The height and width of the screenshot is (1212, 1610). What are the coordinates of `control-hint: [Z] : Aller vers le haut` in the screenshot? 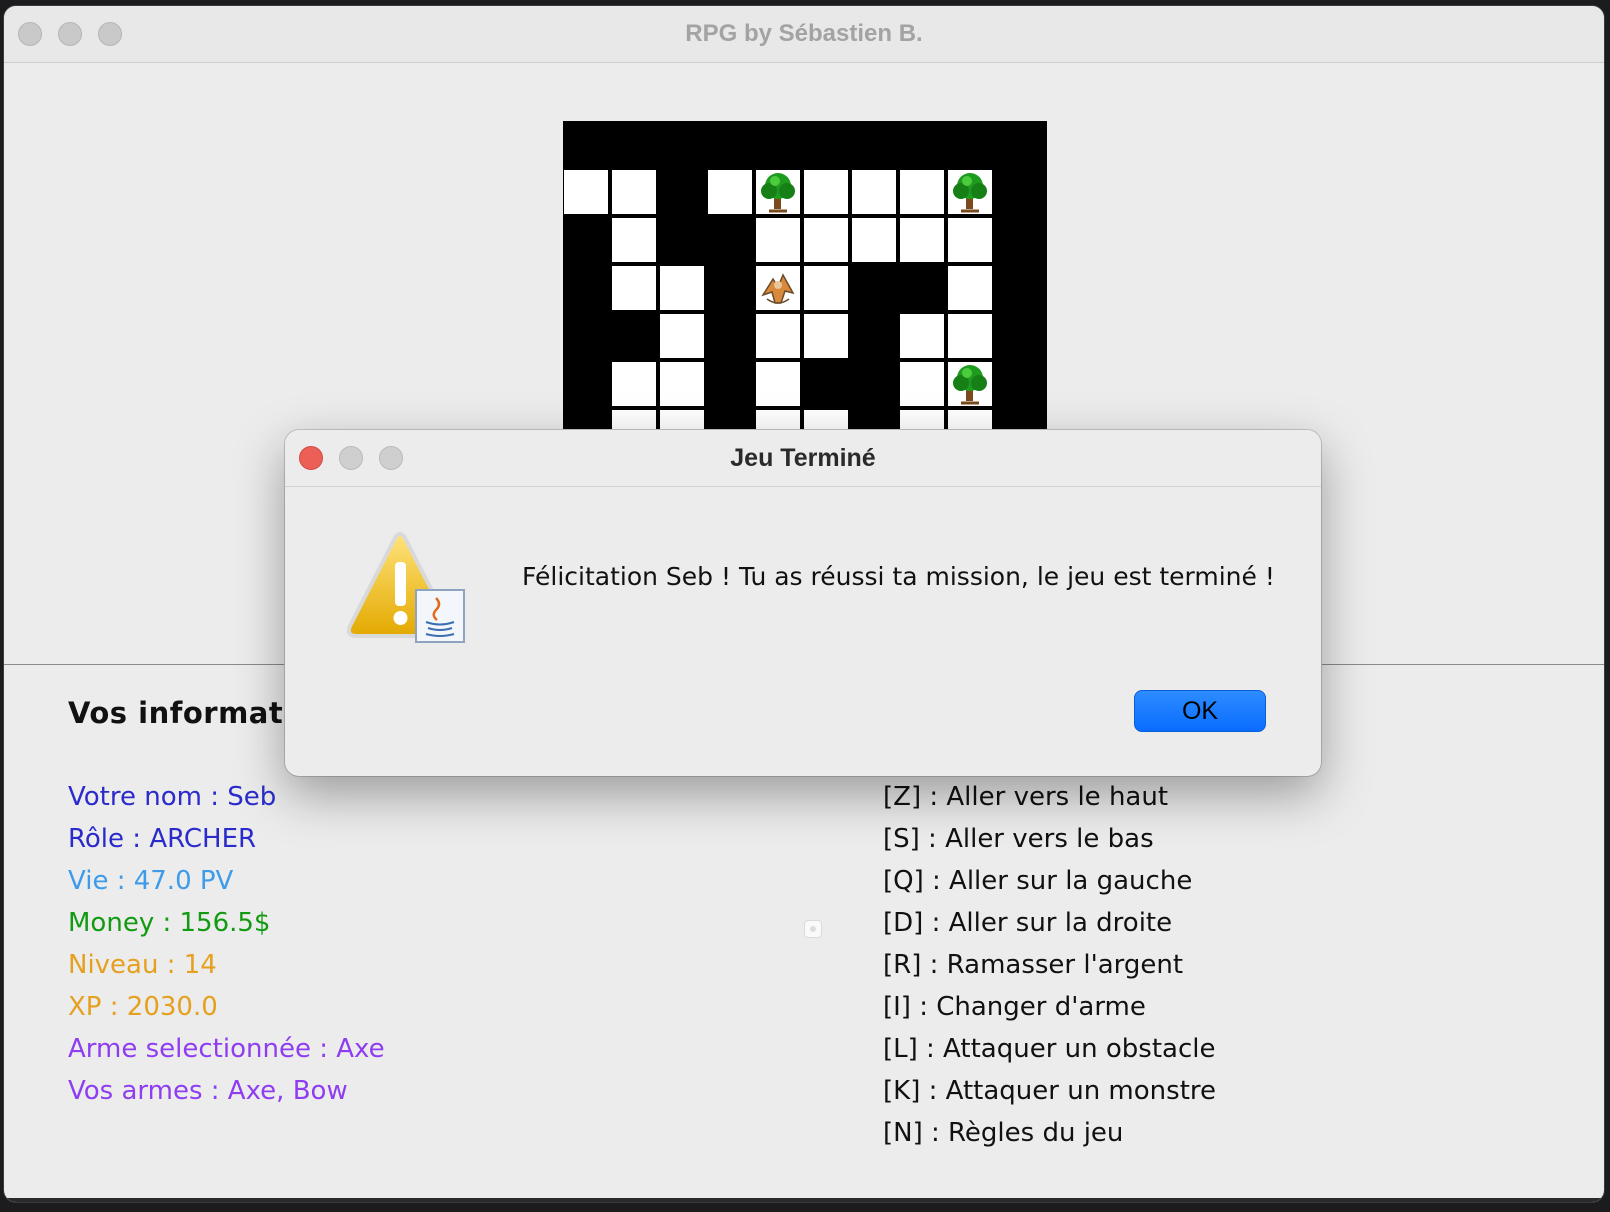 It's located at (1026, 797).